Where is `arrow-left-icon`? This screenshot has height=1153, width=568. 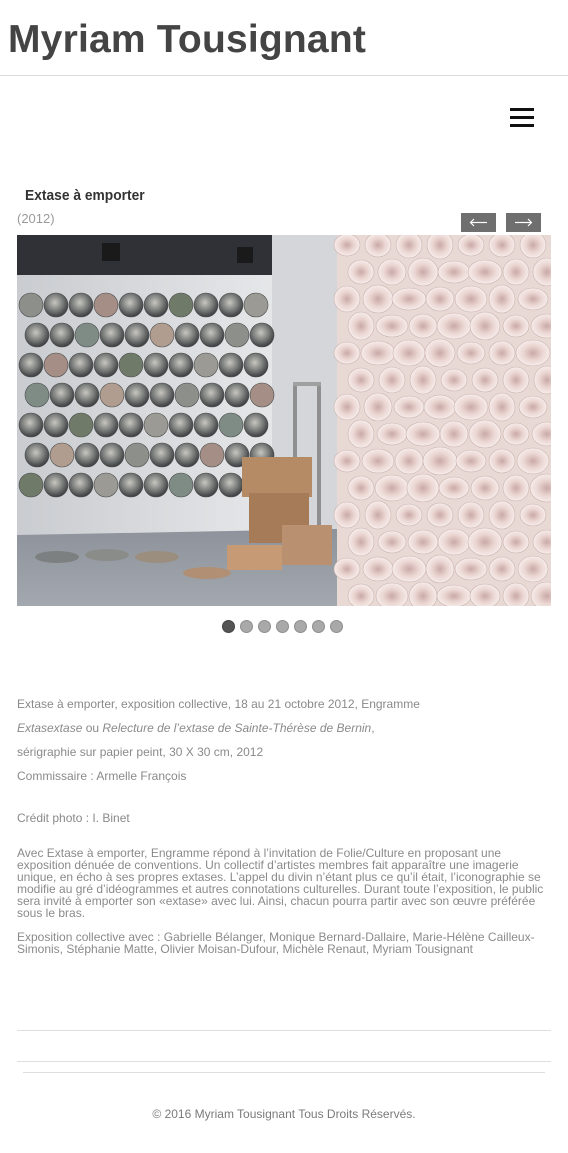
arrow-left-icon is located at coordinates (478, 222).